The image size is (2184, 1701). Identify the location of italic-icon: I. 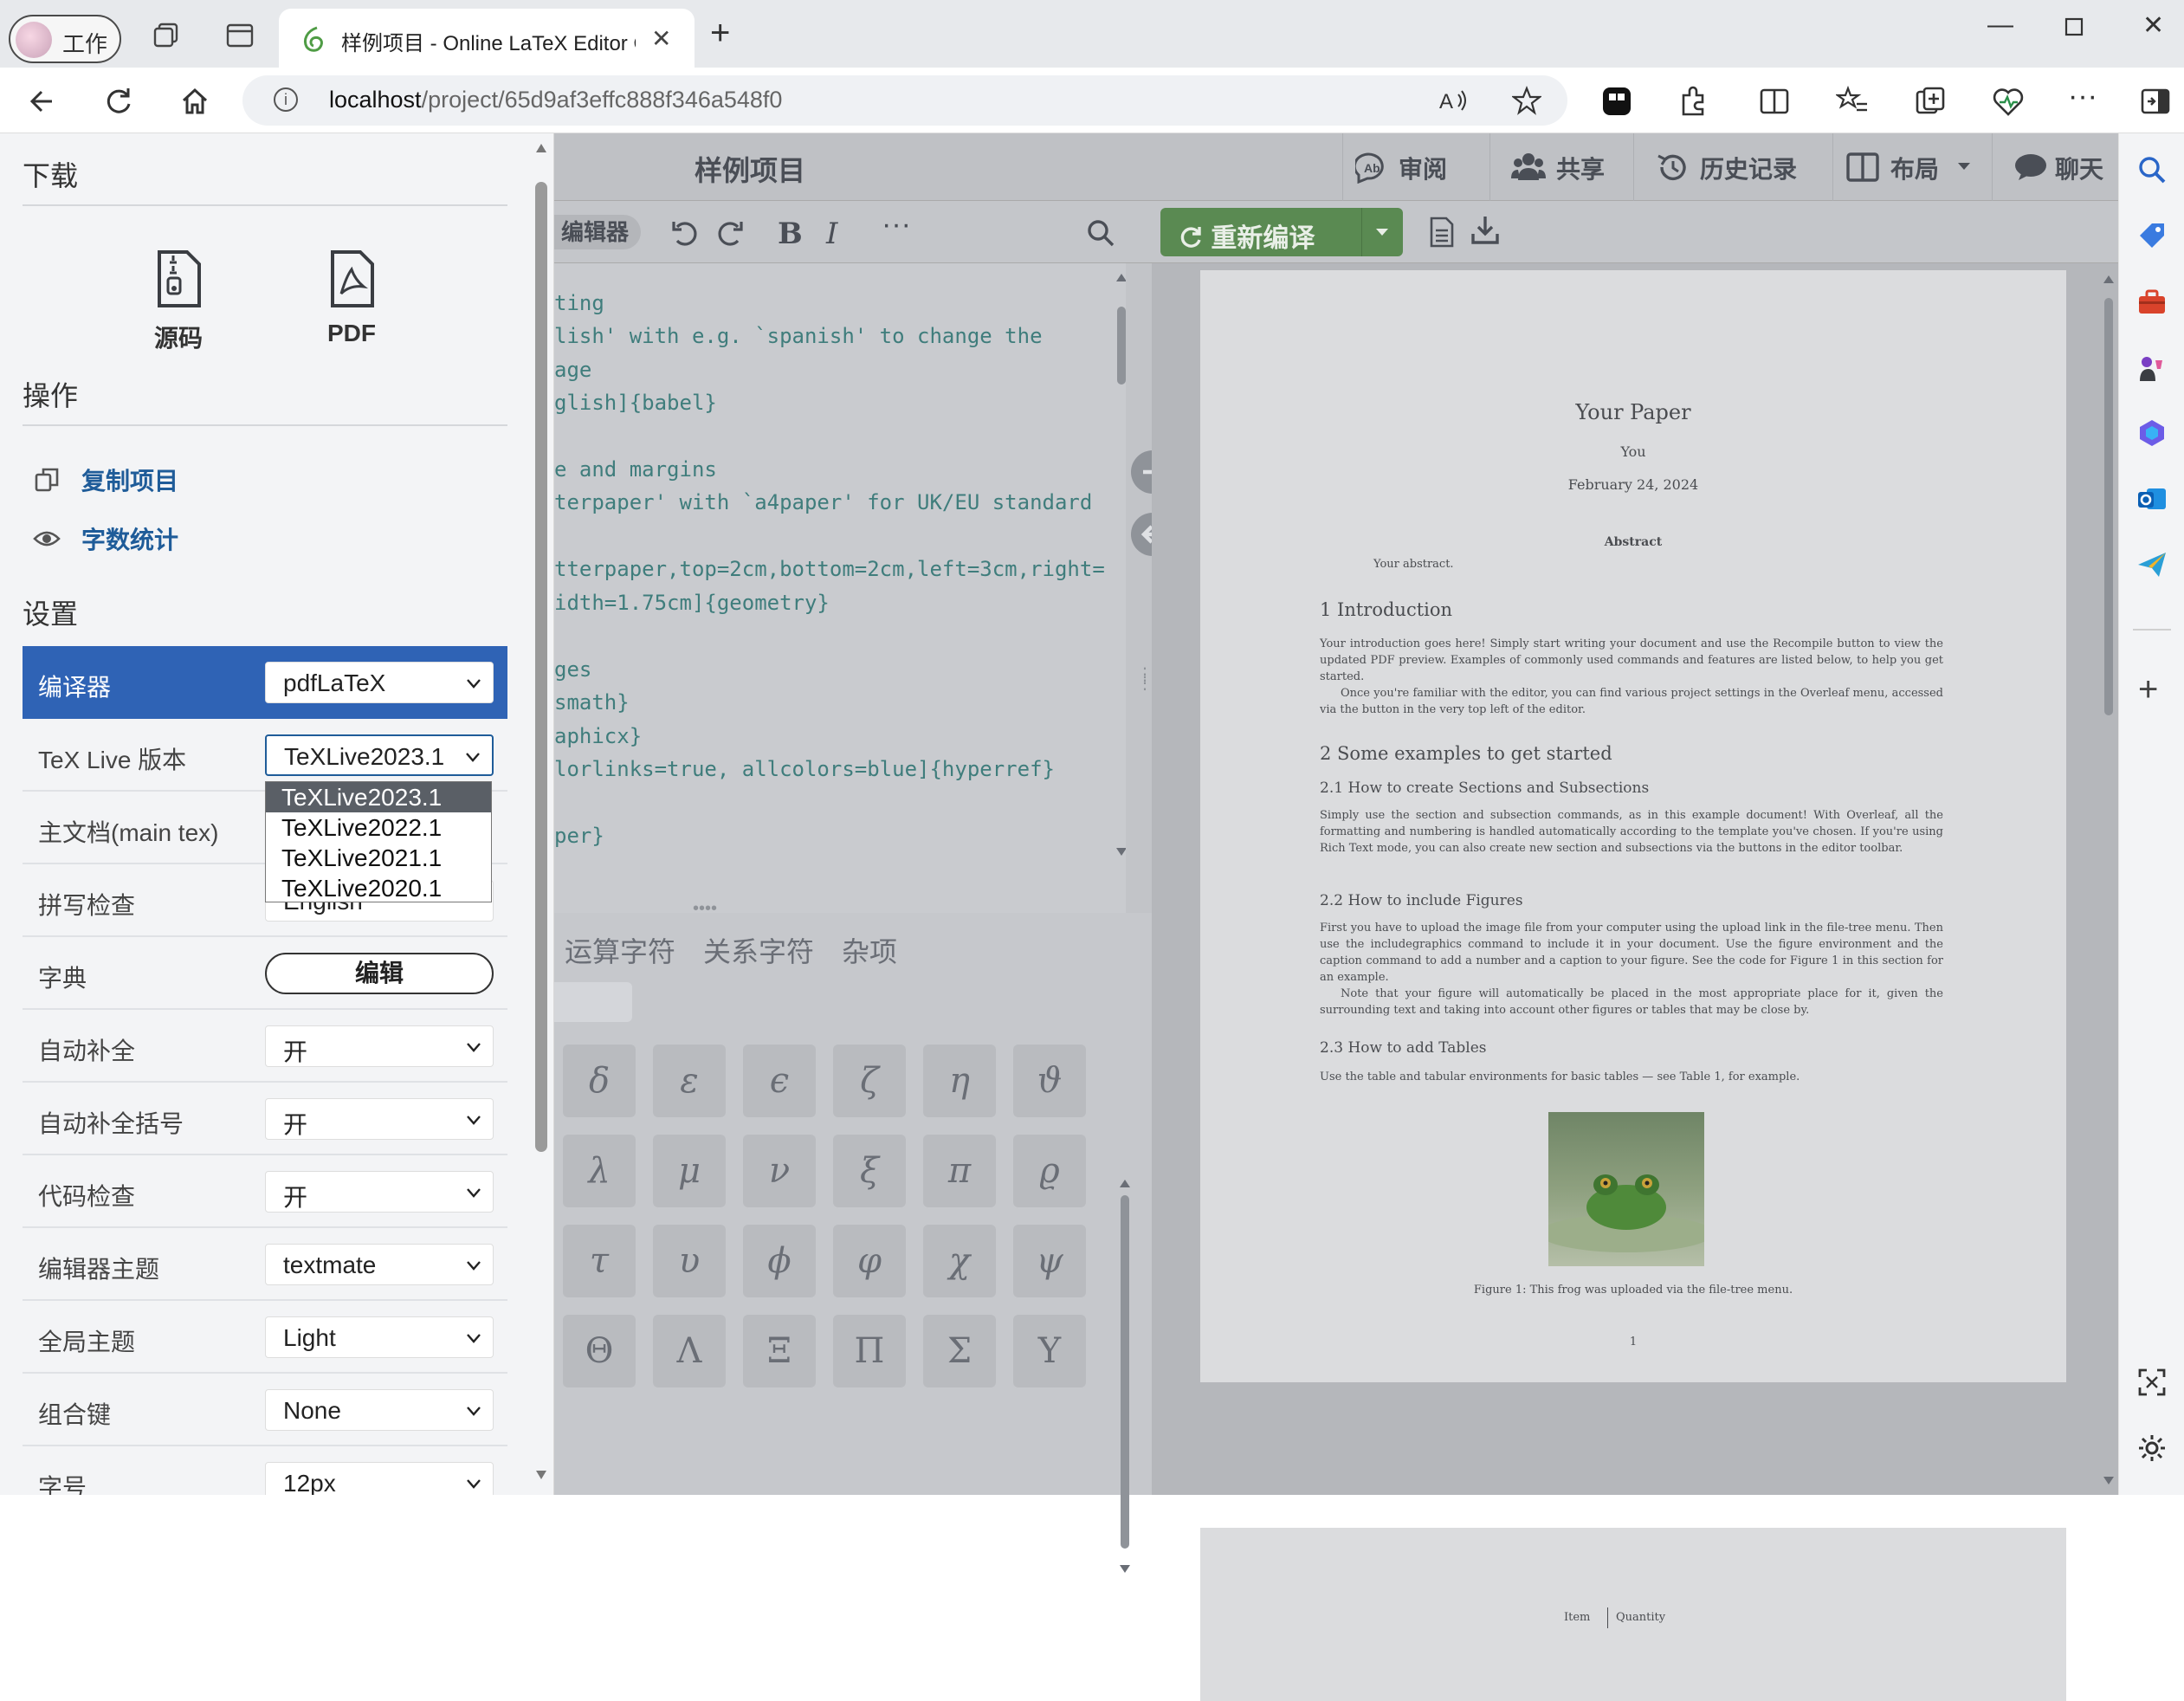
(831, 234).